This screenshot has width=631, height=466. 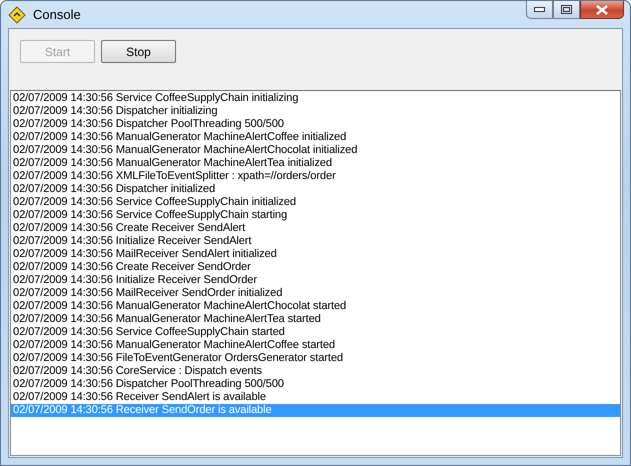 I want to click on log-line: 02/07/2009 14:30:56 CoreService : Dispatch events, so click(x=315, y=371).